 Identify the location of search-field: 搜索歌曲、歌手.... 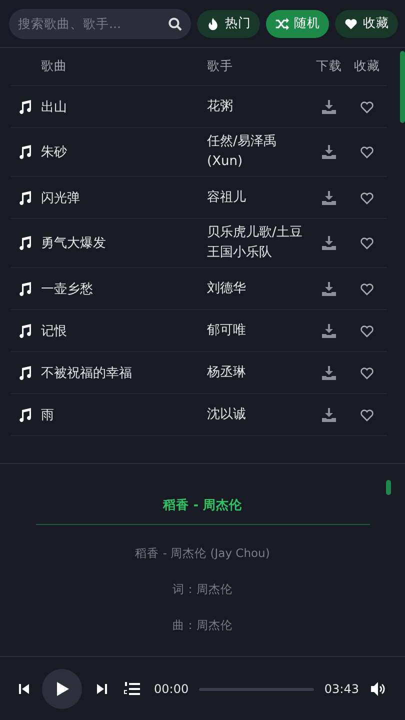
(100, 23).